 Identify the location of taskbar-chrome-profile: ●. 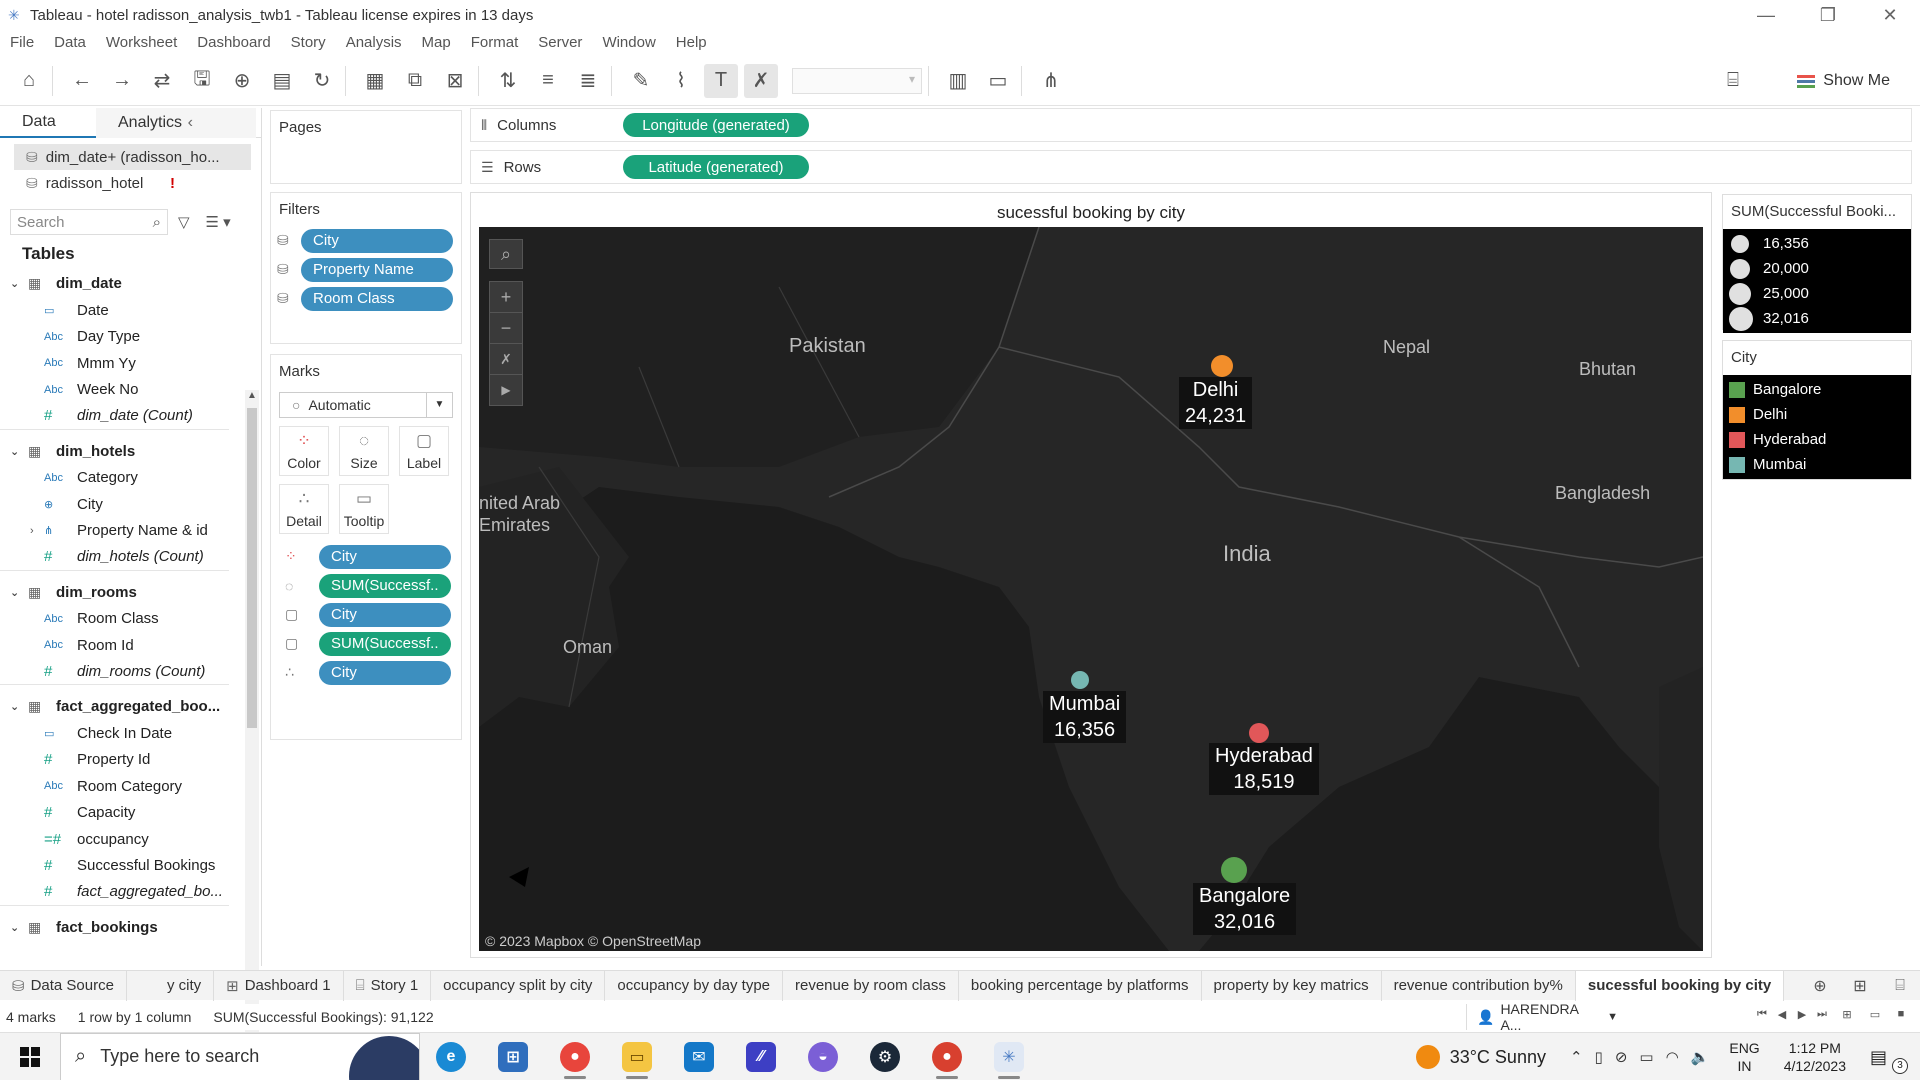
(947, 1056).